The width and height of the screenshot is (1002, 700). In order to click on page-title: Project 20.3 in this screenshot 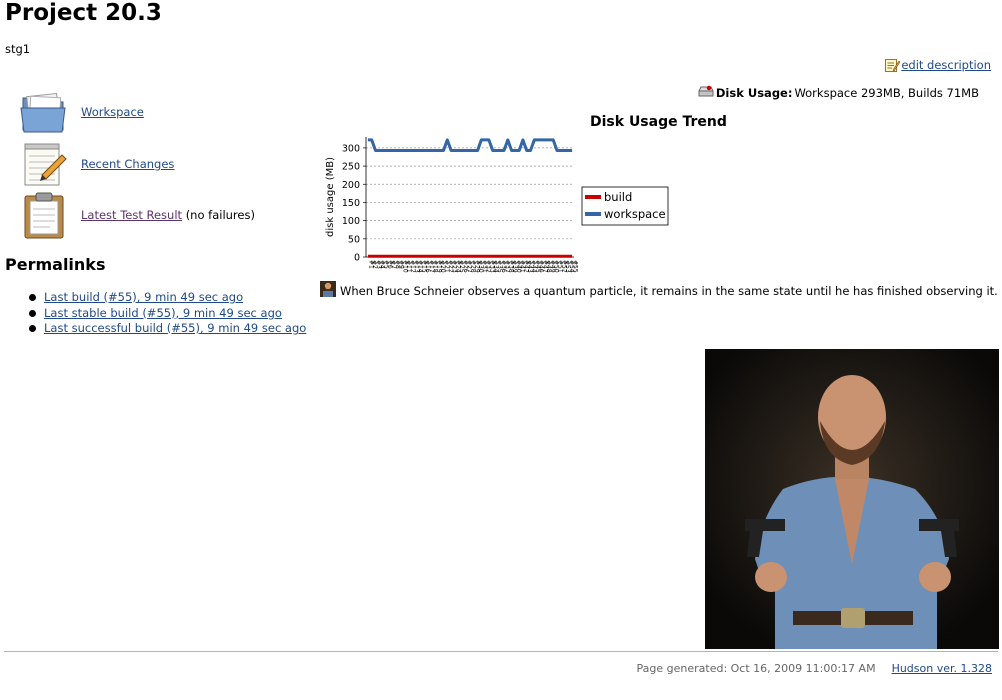, I will do `click(83, 13)`.